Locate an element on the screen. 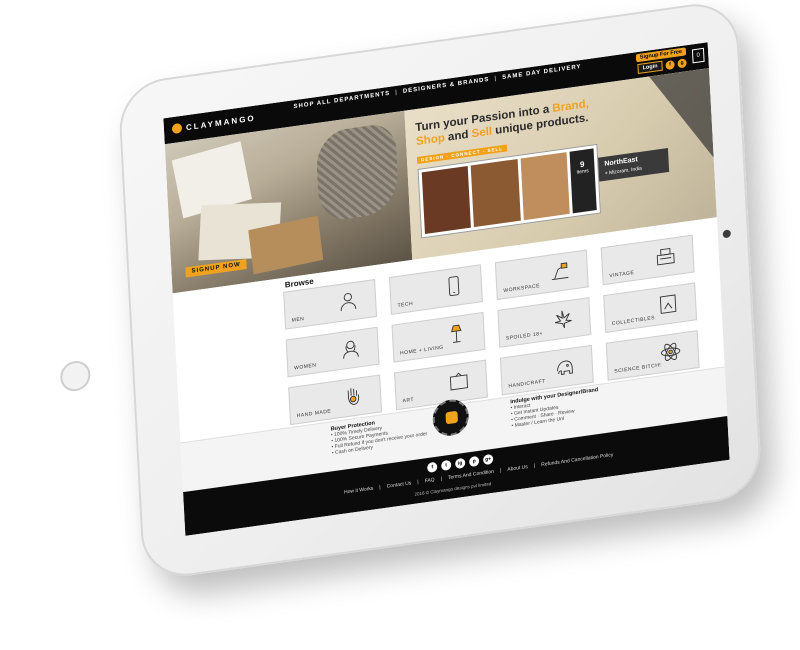  headline-sell: Sell is located at coordinates (482, 133).